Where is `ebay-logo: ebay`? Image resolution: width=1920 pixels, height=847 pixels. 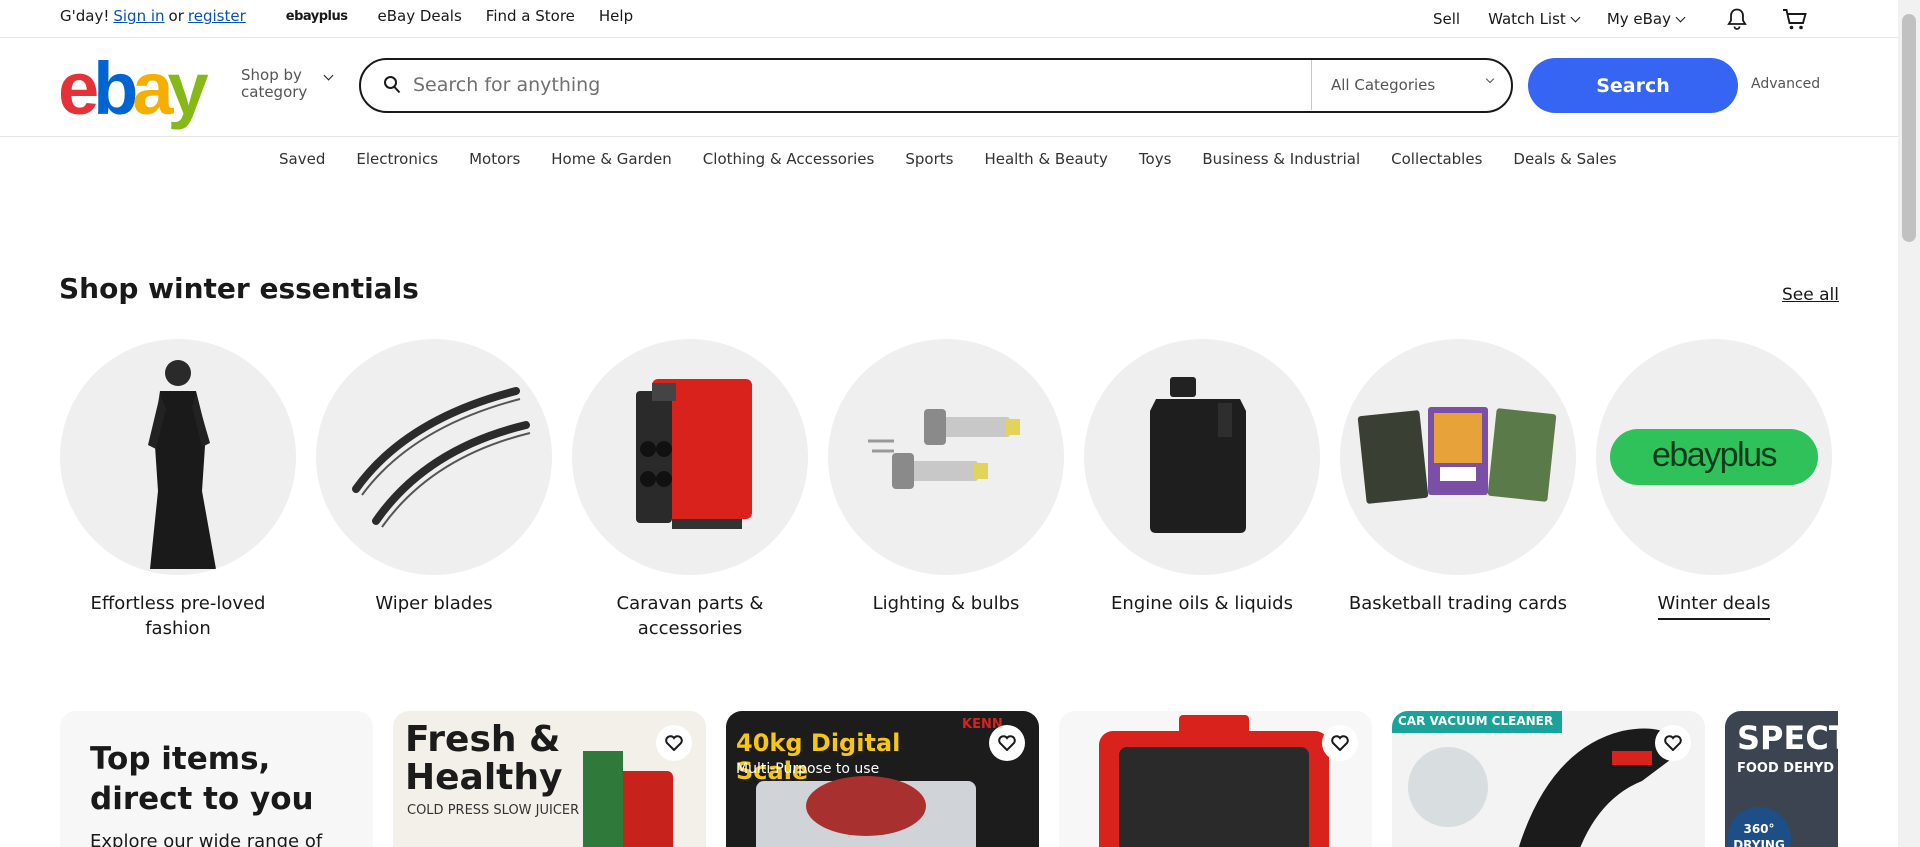 ebay-logo: ebay is located at coordinates (133, 88).